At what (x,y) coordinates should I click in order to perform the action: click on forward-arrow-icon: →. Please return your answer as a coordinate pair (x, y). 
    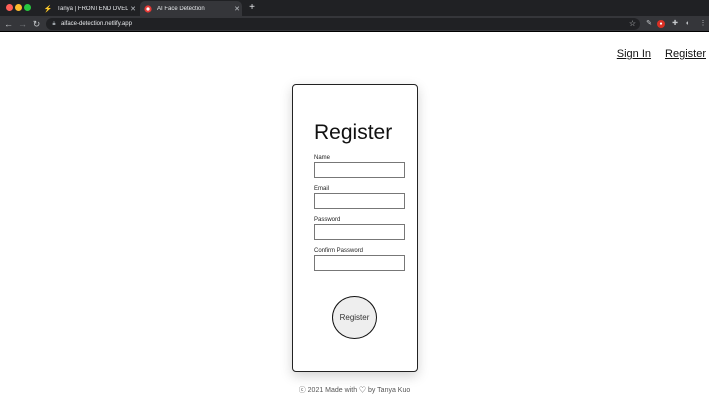
    Looking at the image, I should click on (22, 24).